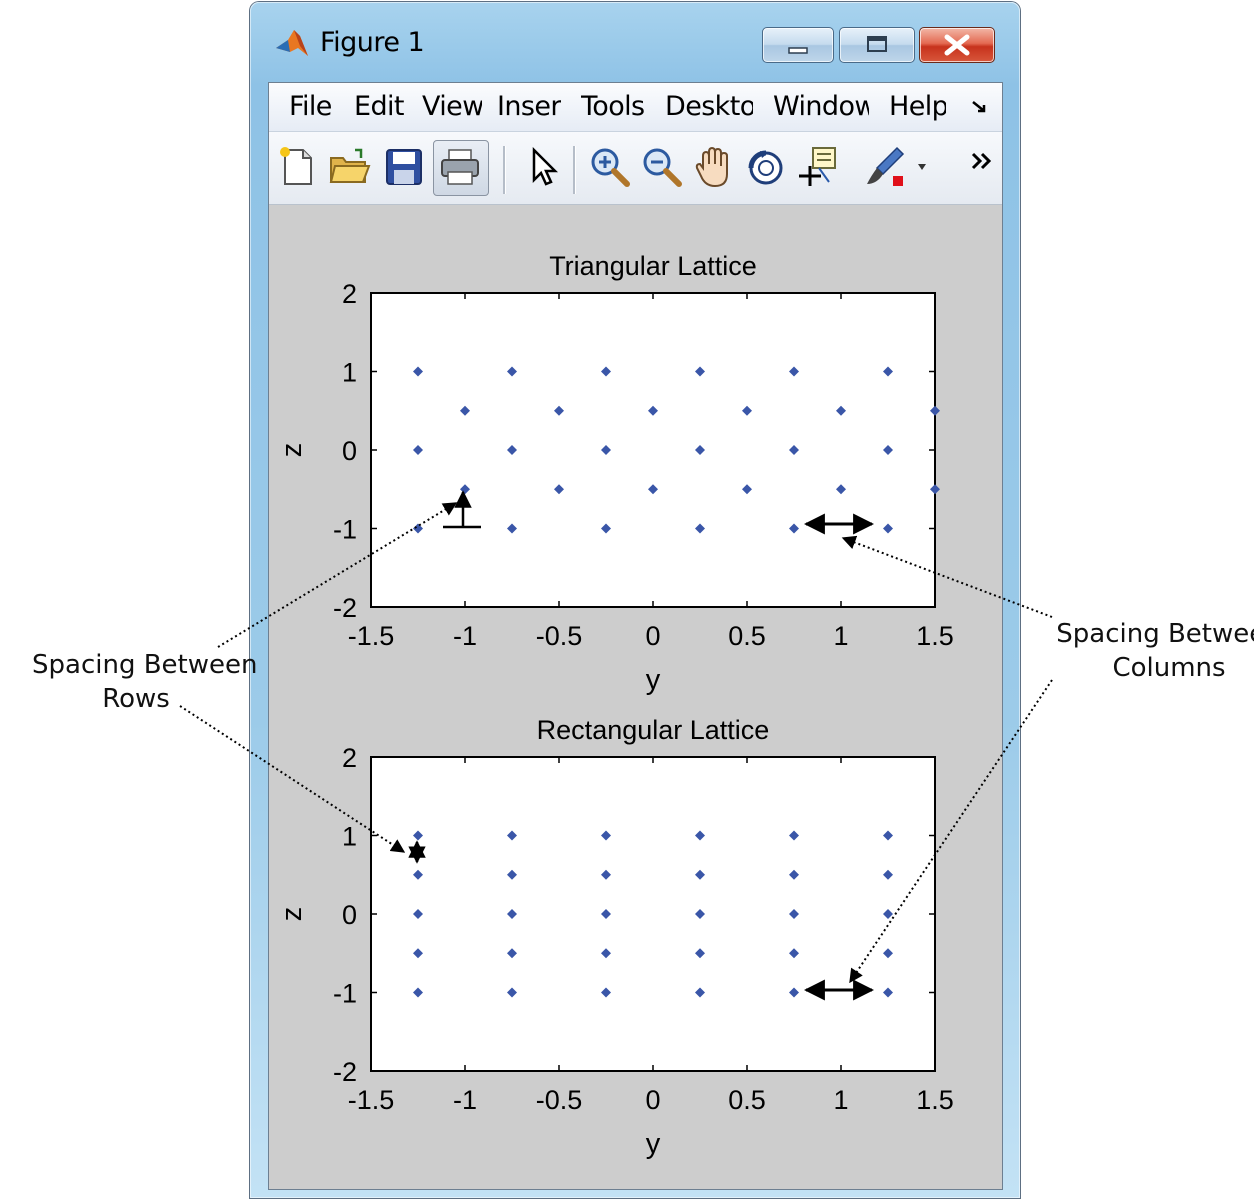 The width and height of the screenshot is (1254, 1203). What do you see at coordinates (922, 167) in the screenshot?
I see `dropdown-arrow-icon` at bounding box center [922, 167].